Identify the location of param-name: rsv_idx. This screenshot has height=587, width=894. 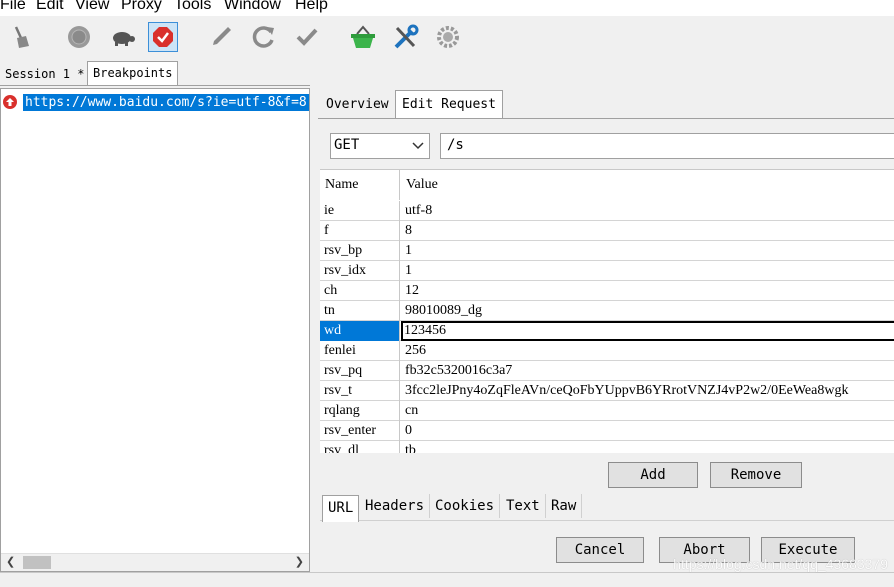
(360, 271).